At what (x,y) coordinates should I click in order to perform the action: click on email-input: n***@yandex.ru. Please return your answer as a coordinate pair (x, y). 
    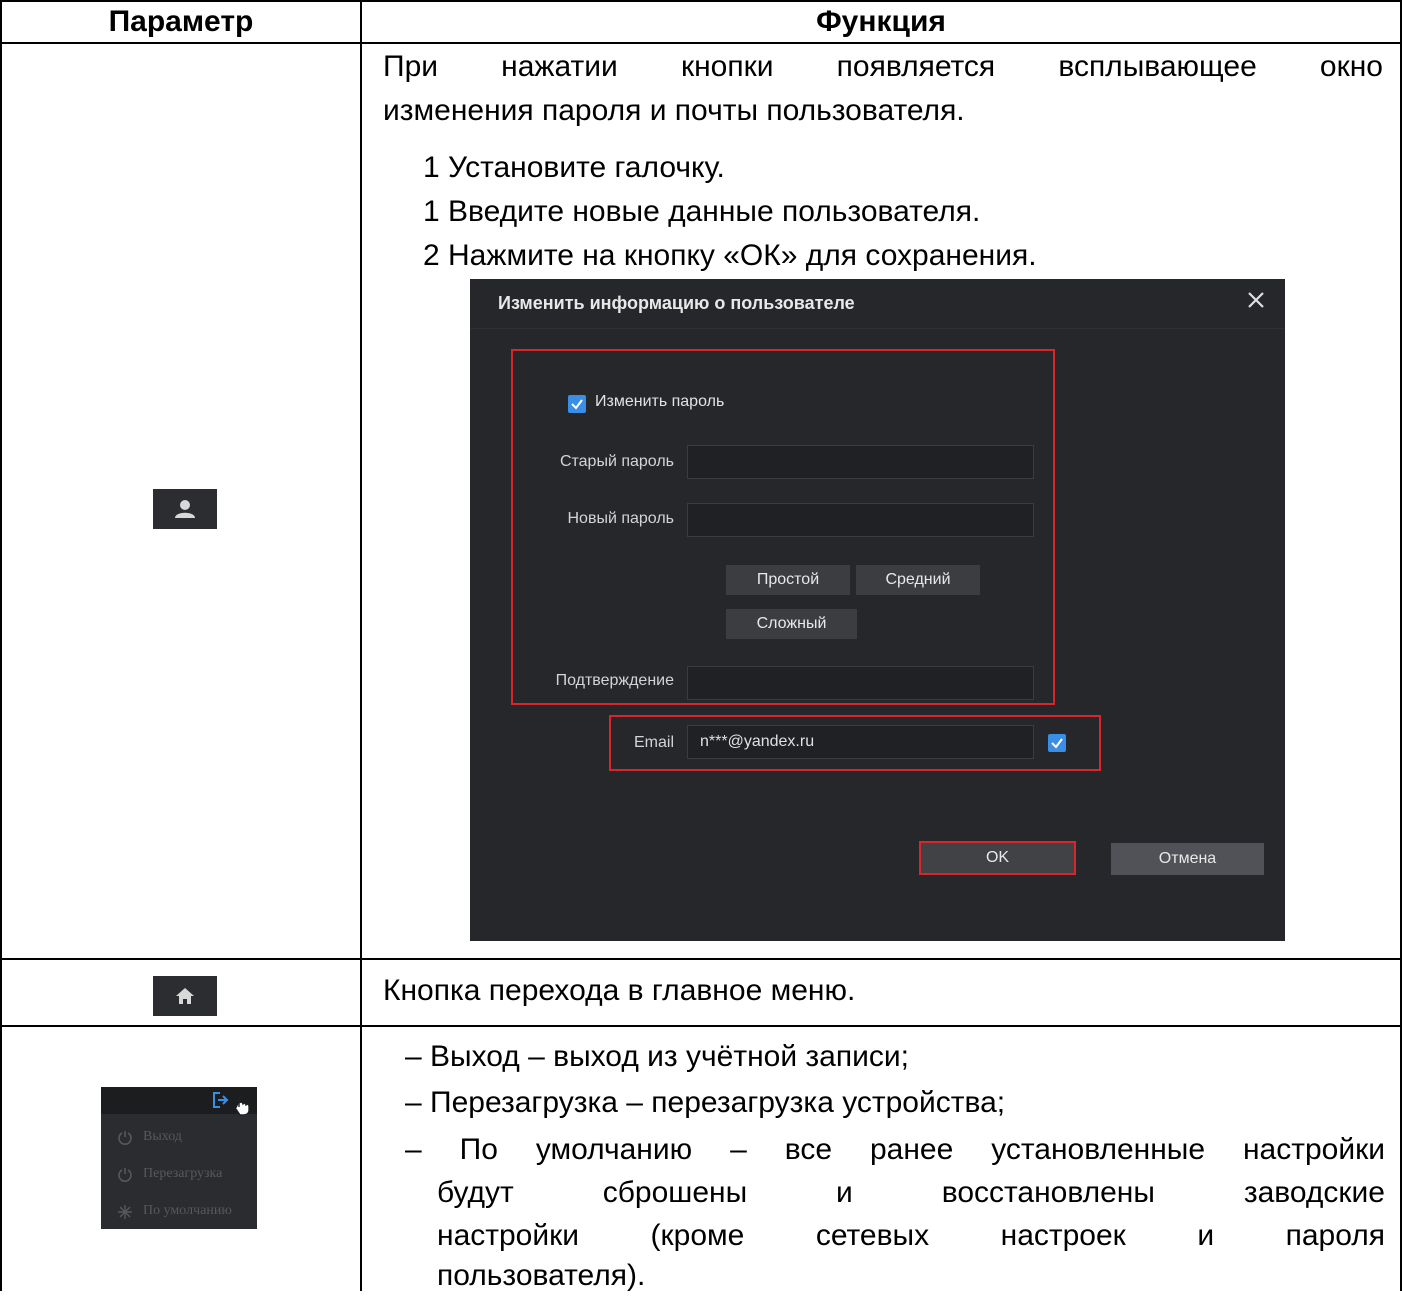
    Looking at the image, I should click on (860, 742).